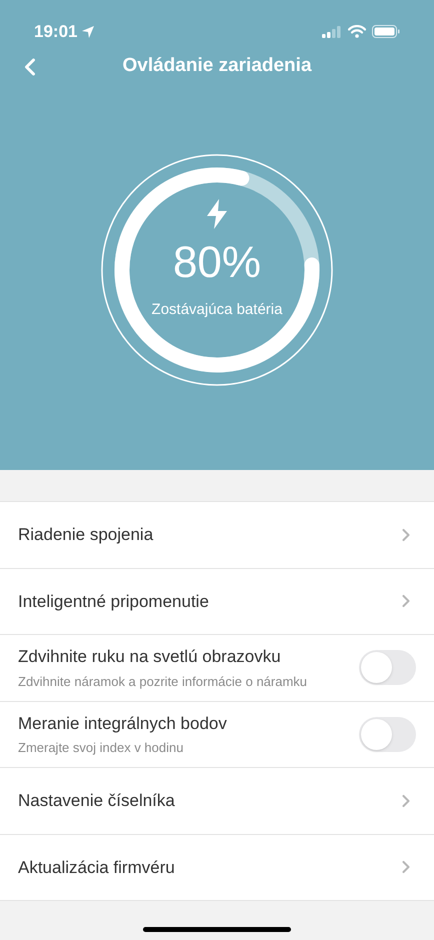  I want to click on status-time: 19:01, so click(56, 31).